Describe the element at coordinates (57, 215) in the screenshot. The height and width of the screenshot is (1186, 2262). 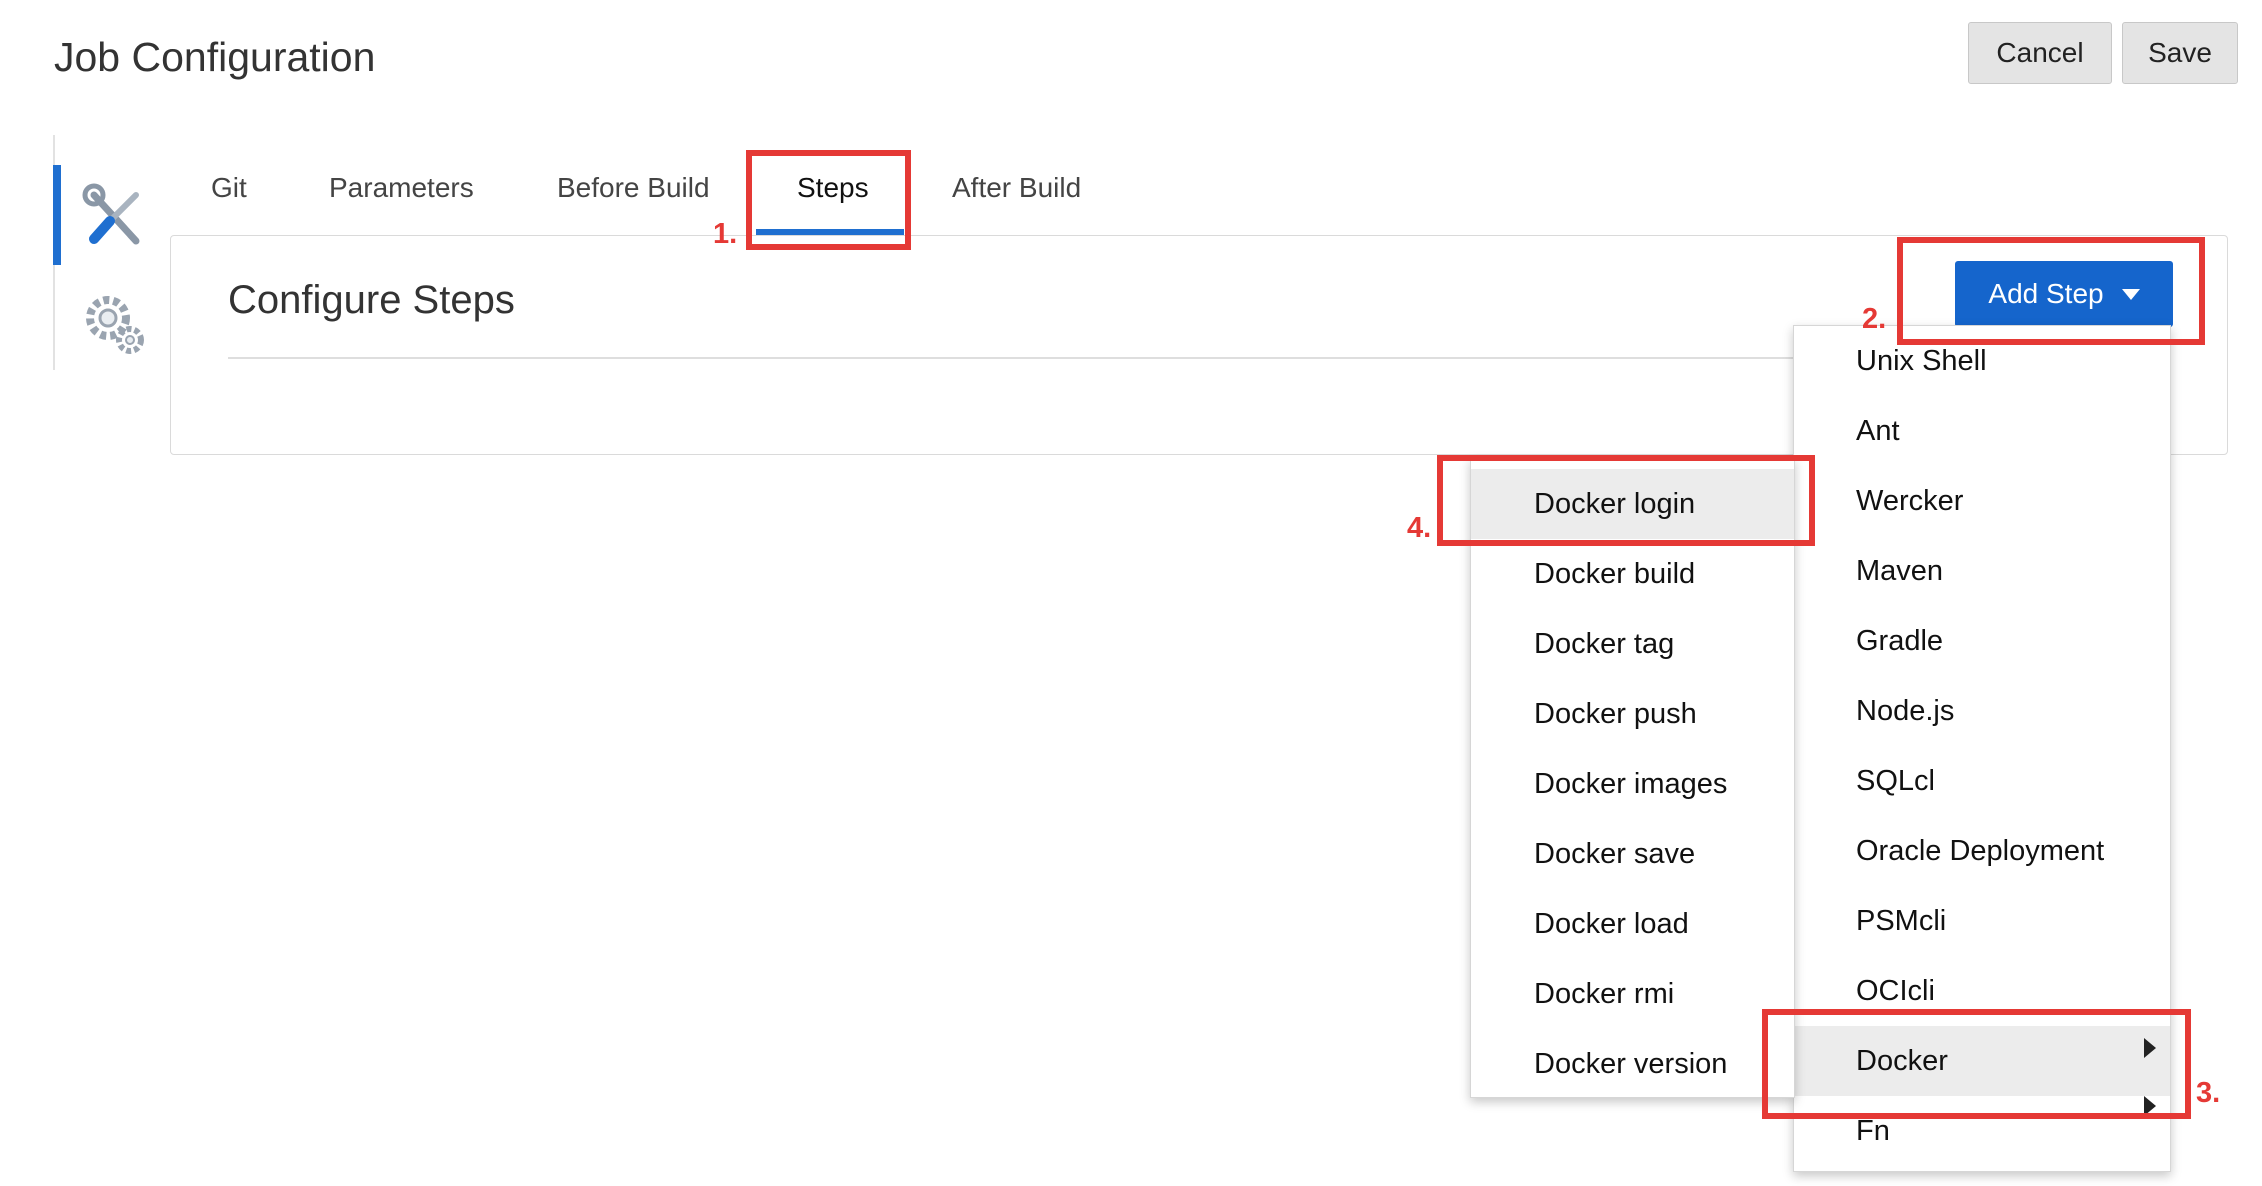
I see `sidebar-active-indicator` at that location.